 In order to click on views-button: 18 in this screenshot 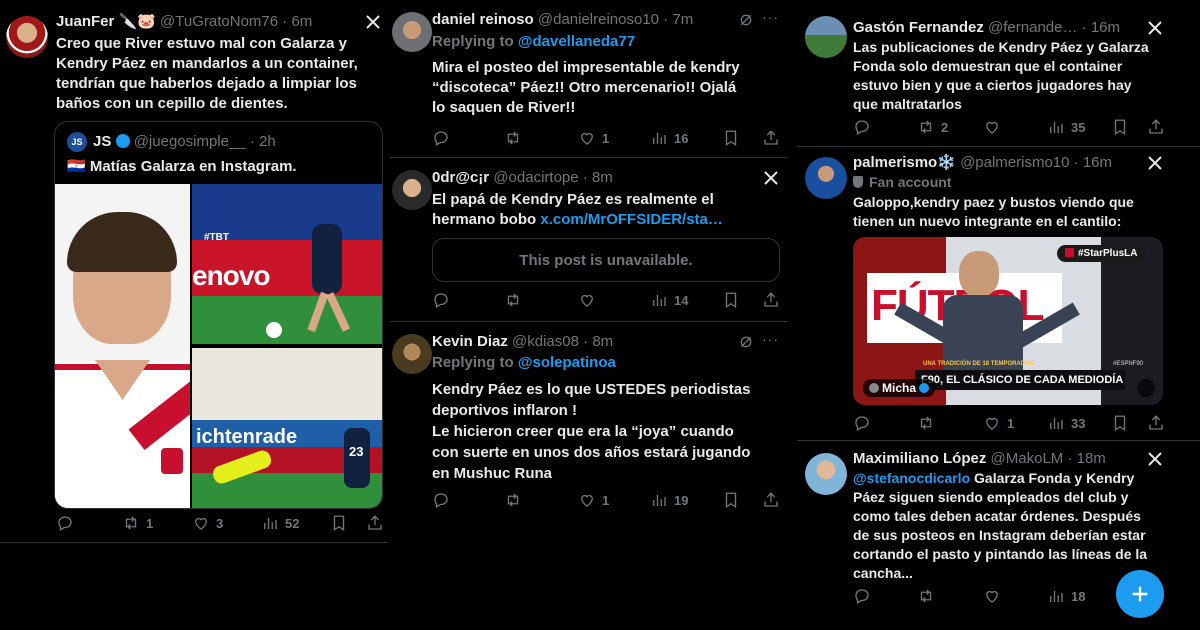, I will do `click(1066, 596)`.